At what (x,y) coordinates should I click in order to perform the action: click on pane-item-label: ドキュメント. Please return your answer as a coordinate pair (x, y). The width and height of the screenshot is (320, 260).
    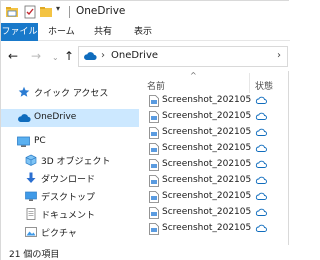
    Looking at the image, I should click on (68, 216).